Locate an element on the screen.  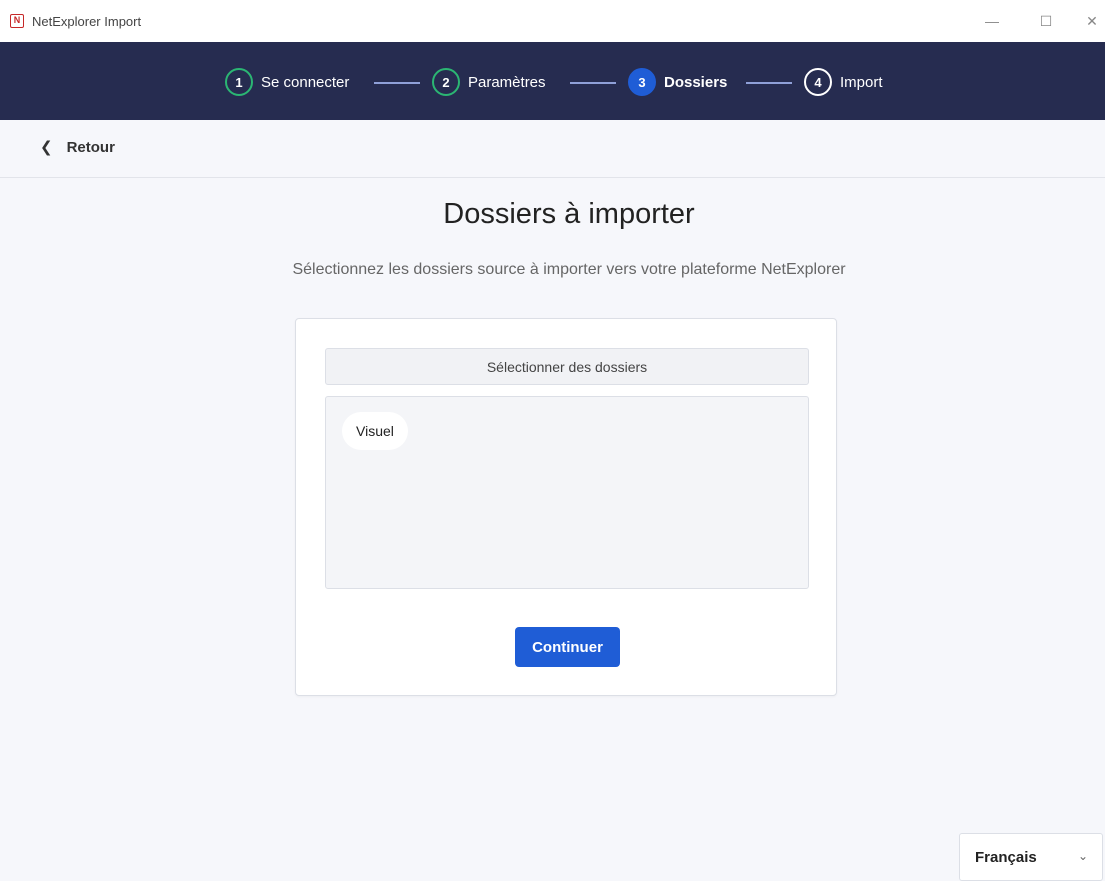
chevron-left-icon: ❮ is located at coordinates (46, 147).